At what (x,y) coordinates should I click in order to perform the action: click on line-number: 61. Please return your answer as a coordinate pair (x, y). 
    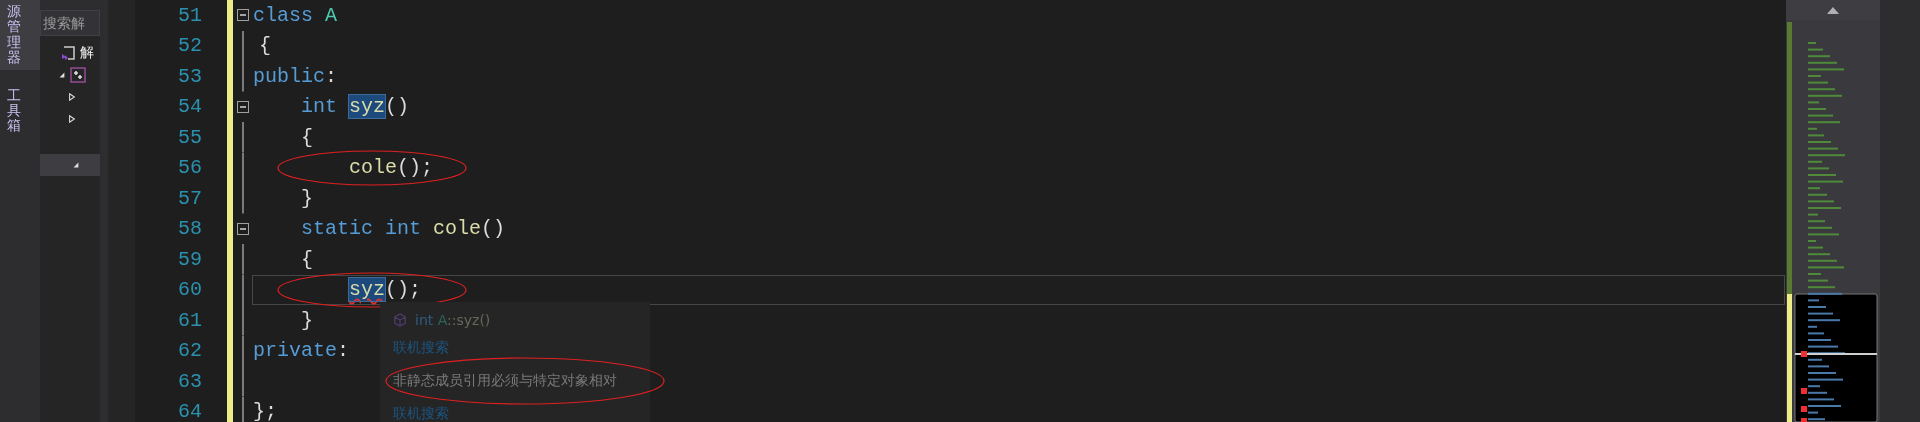
    Looking at the image, I should click on (190, 320).